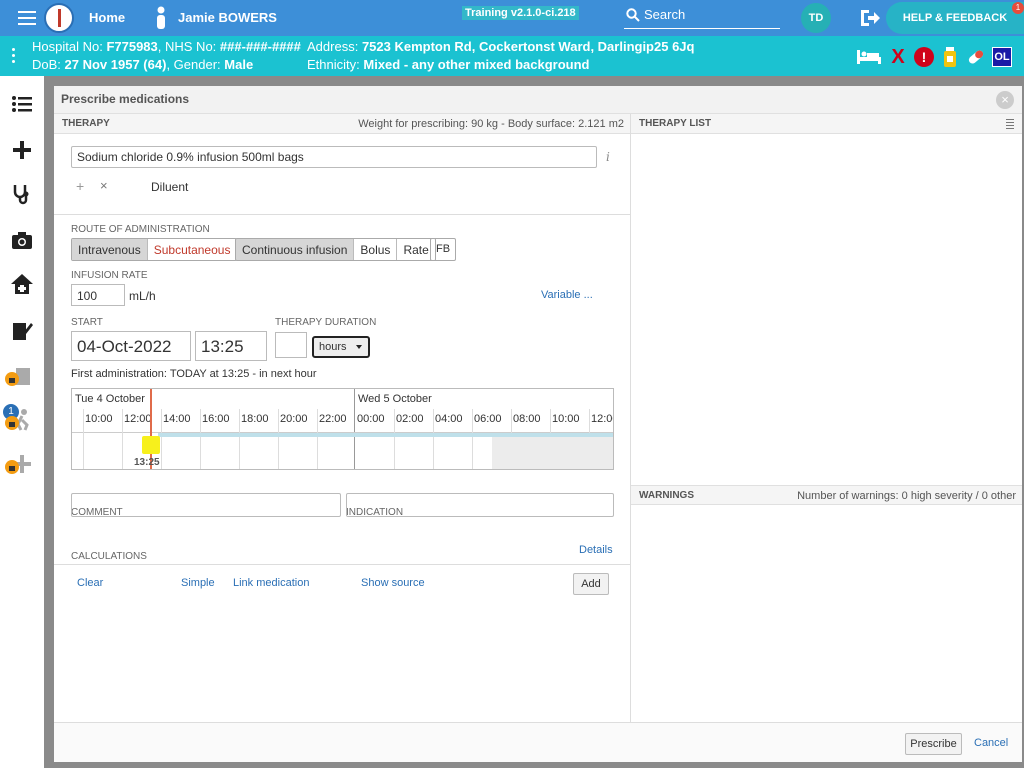  Describe the element at coordinates (22, 284) in the screenshot. I see `home-health-icon` at that location.